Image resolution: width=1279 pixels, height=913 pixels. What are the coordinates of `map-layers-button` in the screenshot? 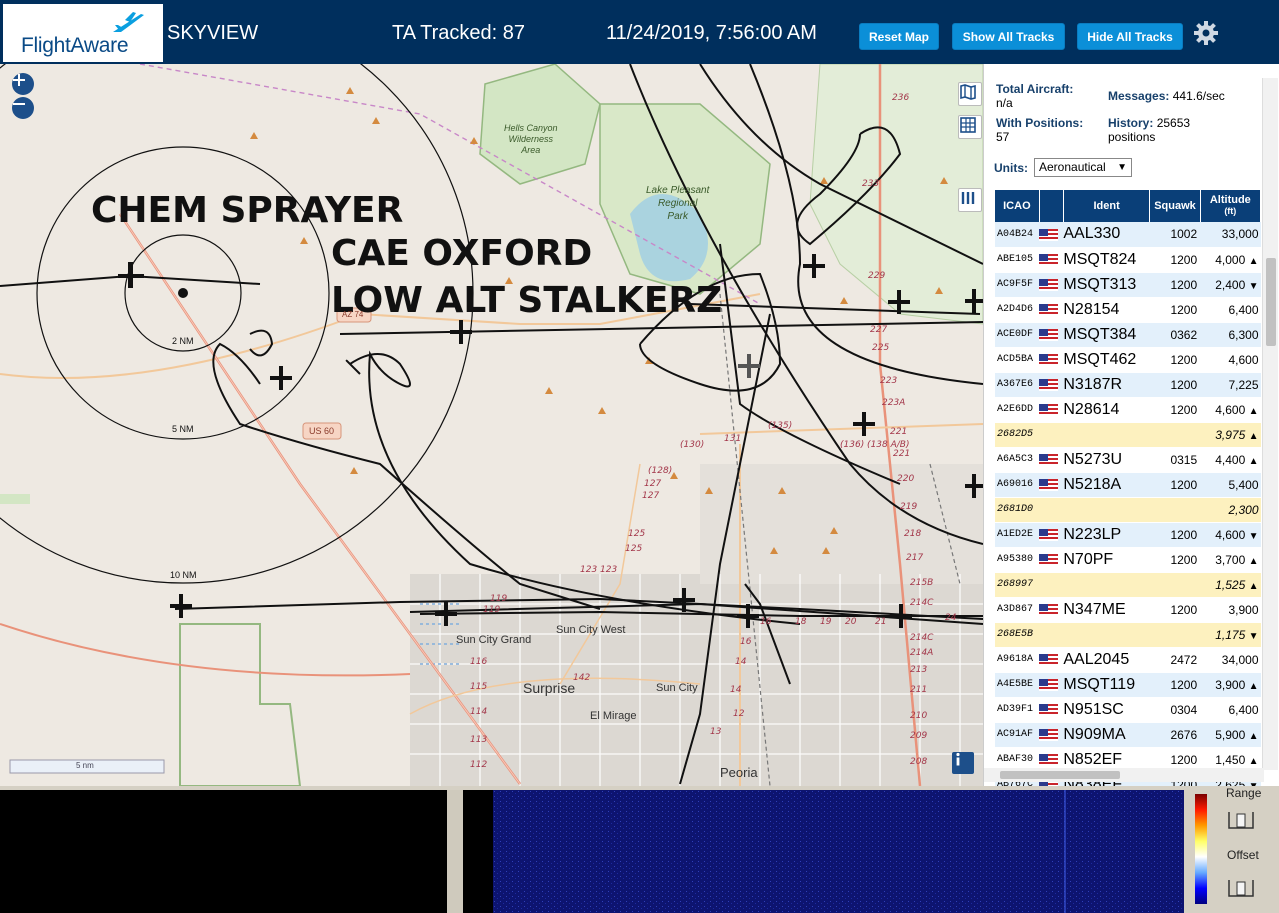 It's located at (970, 94).